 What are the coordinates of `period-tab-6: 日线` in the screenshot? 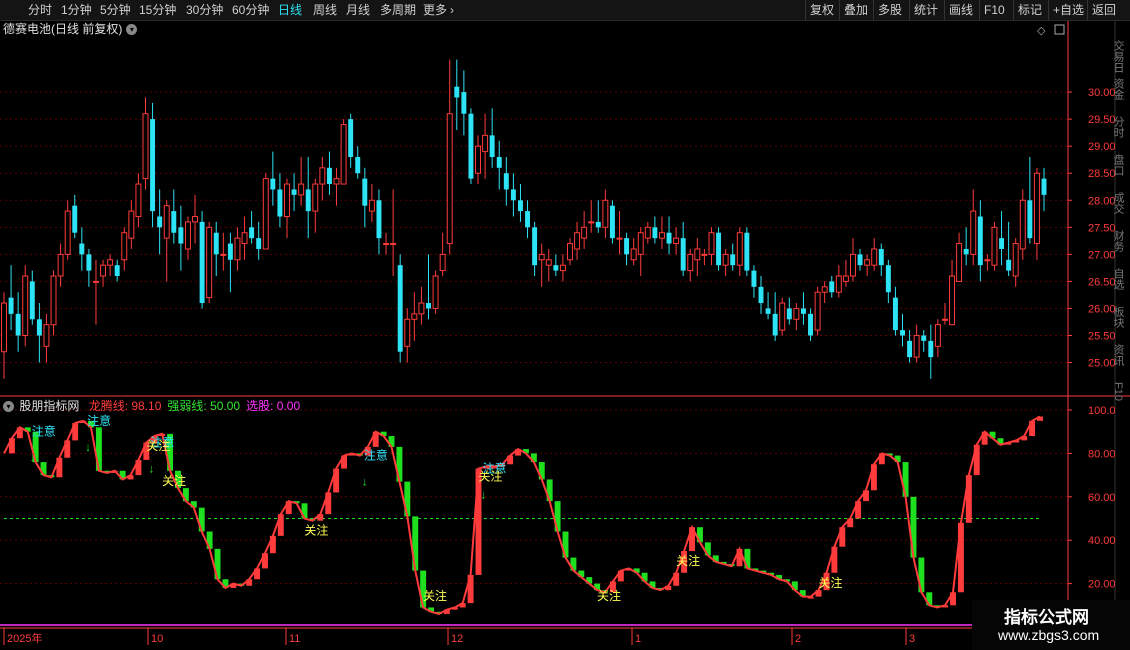 It's located at (290, 10).